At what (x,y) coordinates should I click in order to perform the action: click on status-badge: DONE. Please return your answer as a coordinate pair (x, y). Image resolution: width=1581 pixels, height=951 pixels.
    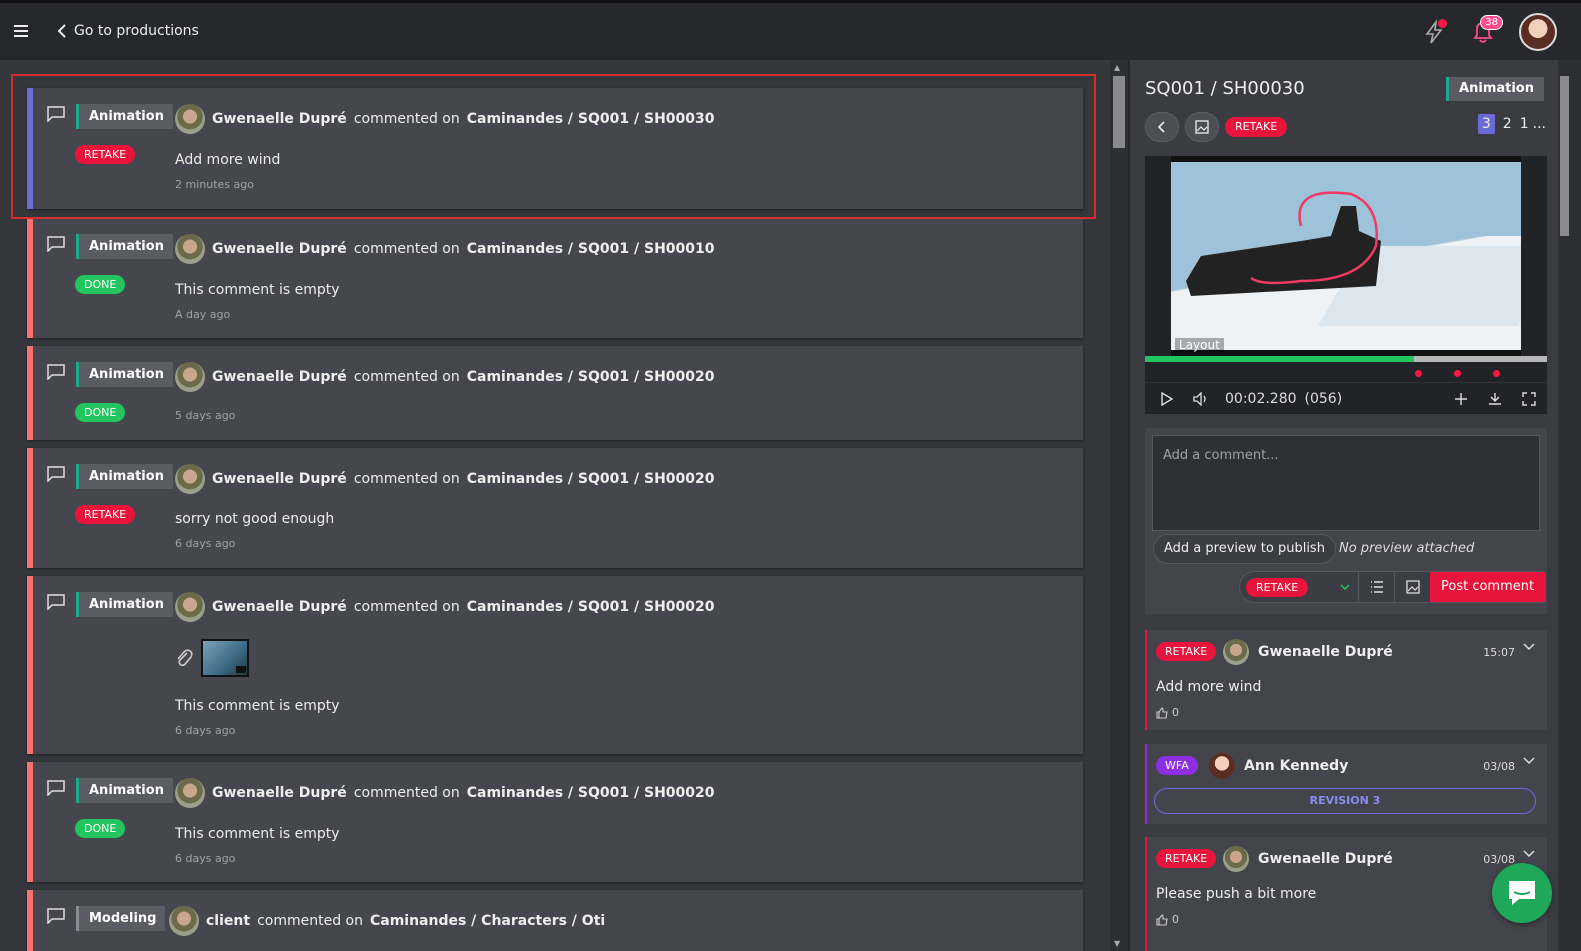
    Looking at the image, I should click on (100, 412).